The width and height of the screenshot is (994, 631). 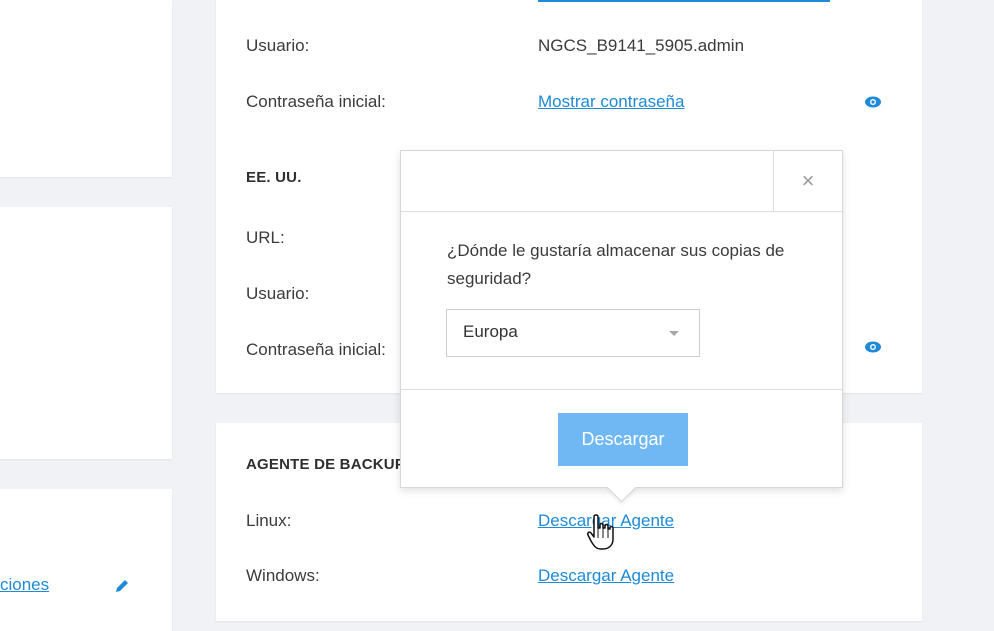 What do you see at coordinates (611, 102) in the screenshot?
I see `show-password-link: Mostrar contraseña` at bounding box center [611, 102].